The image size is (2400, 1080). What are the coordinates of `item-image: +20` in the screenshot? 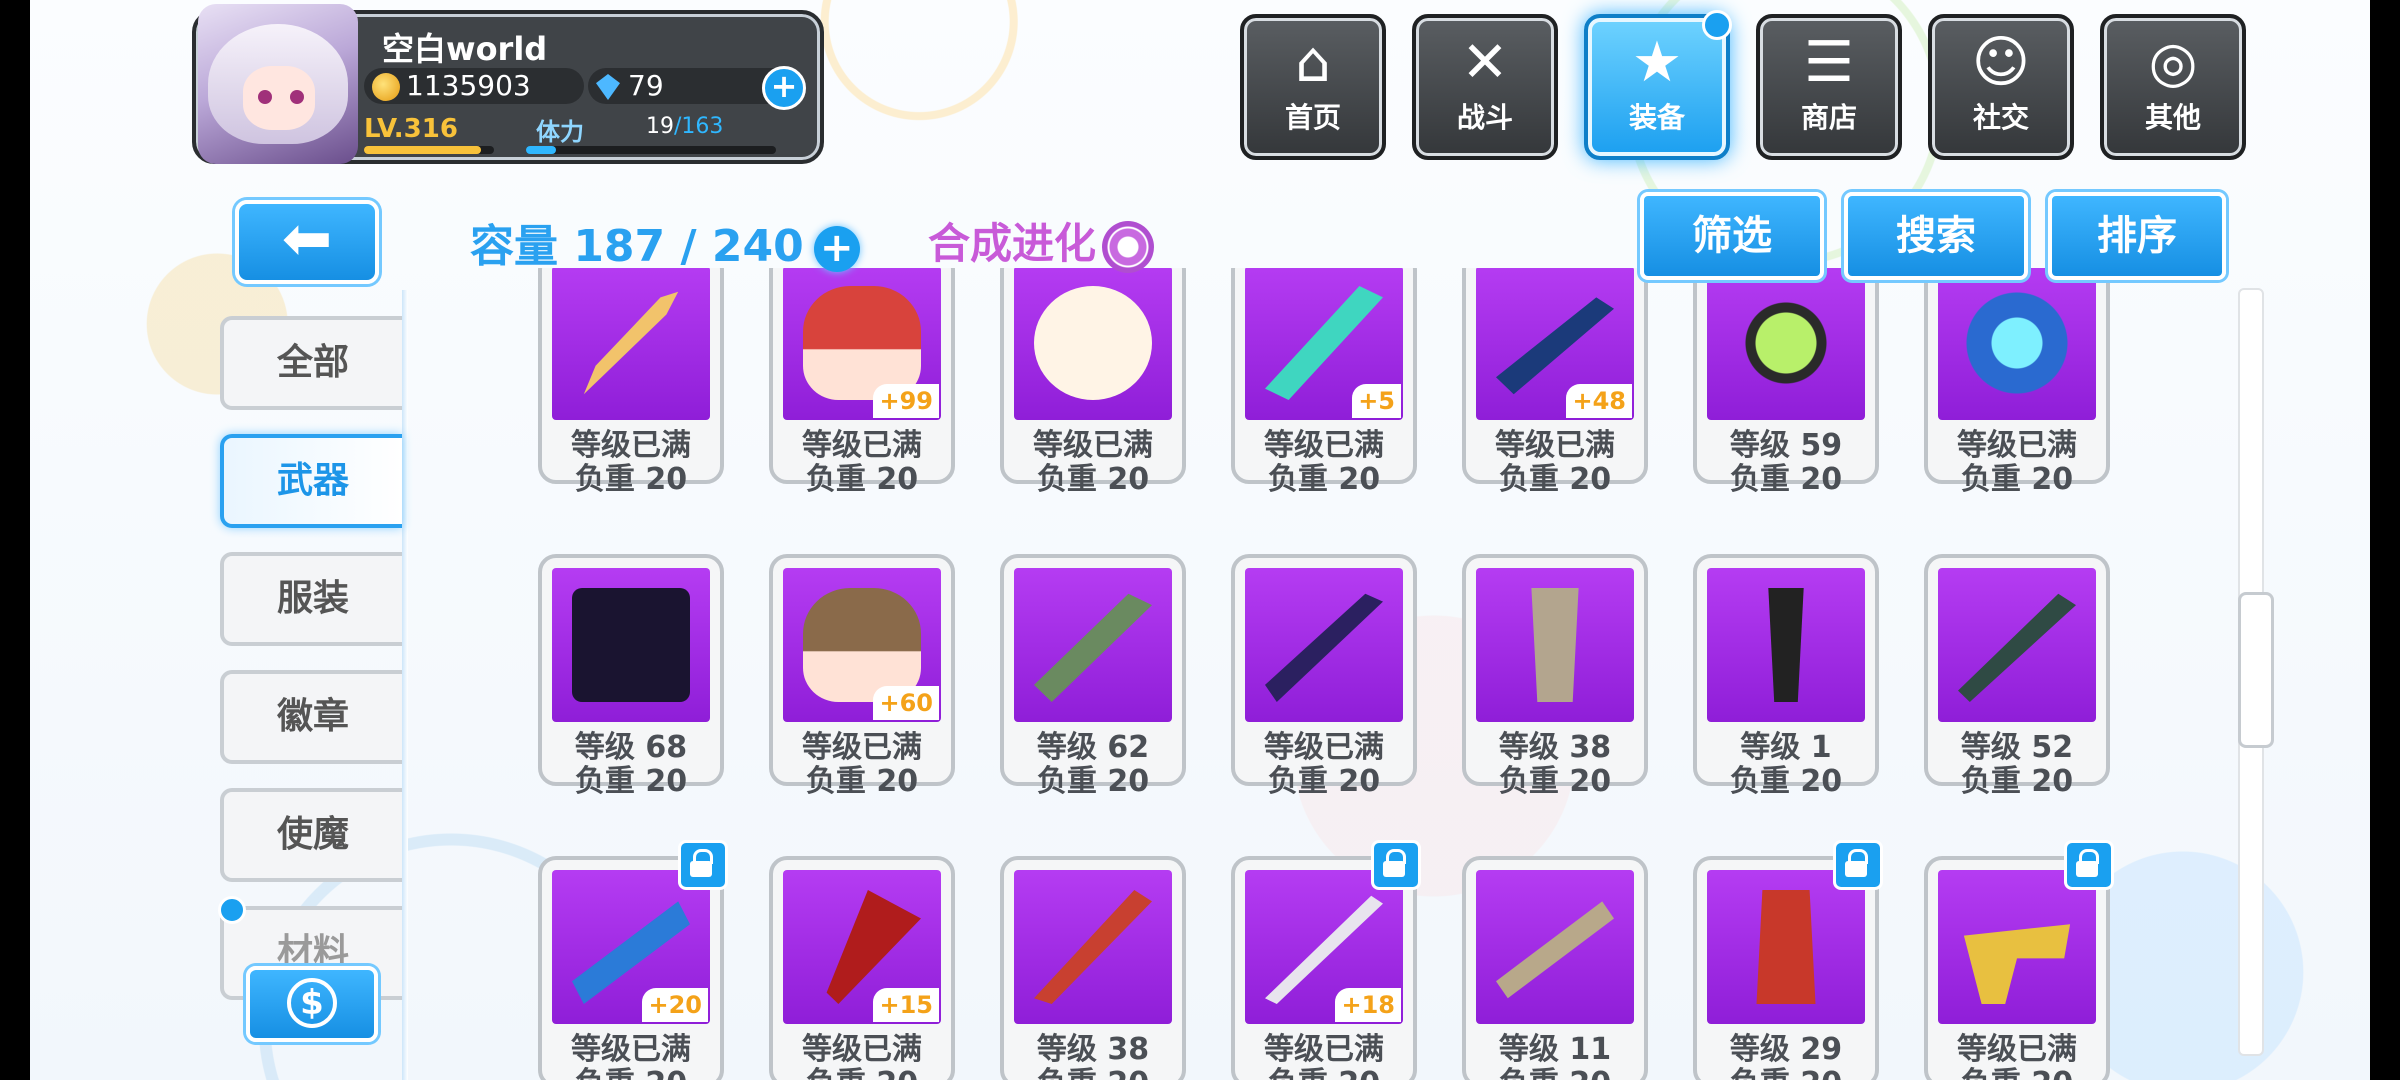 It's located at (631, 947).